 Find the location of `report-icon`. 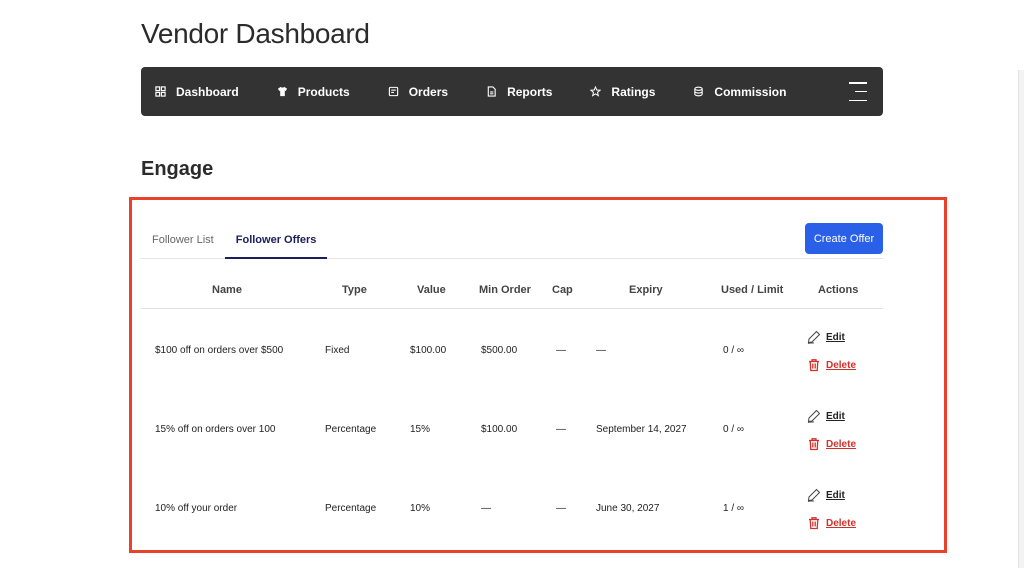

report-icon is located at coordinates (491, 91).